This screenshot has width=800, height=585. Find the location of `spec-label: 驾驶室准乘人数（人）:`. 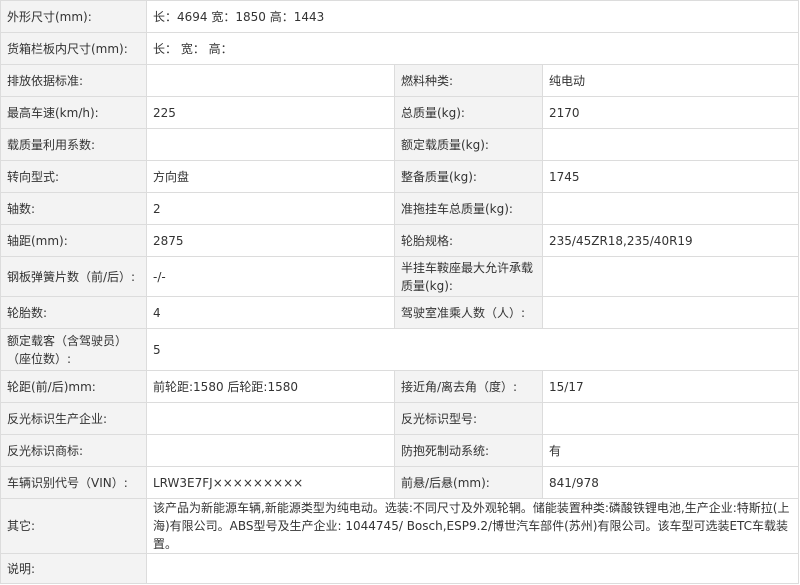

spec-label: 驾驶室准乘人数（人）: is located at coordinates (468, 312).